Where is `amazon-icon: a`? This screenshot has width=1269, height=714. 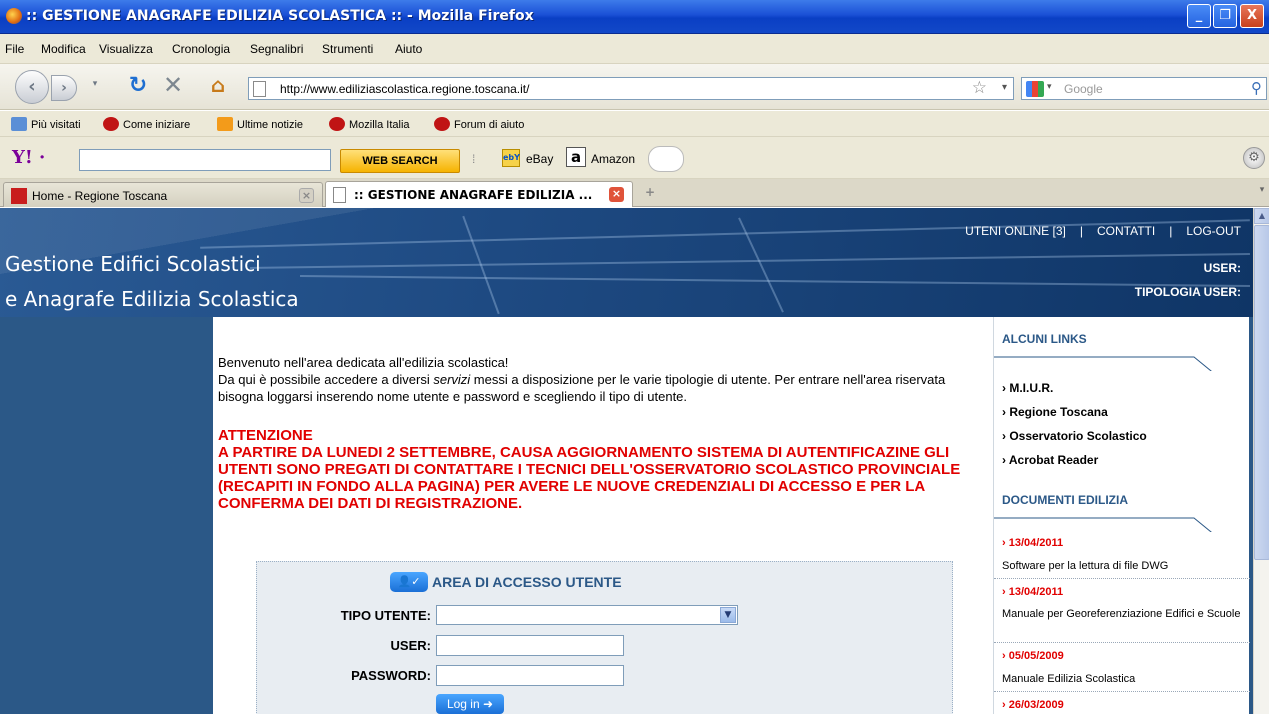 amazon-icon: a is located at coordinates (576, 157).